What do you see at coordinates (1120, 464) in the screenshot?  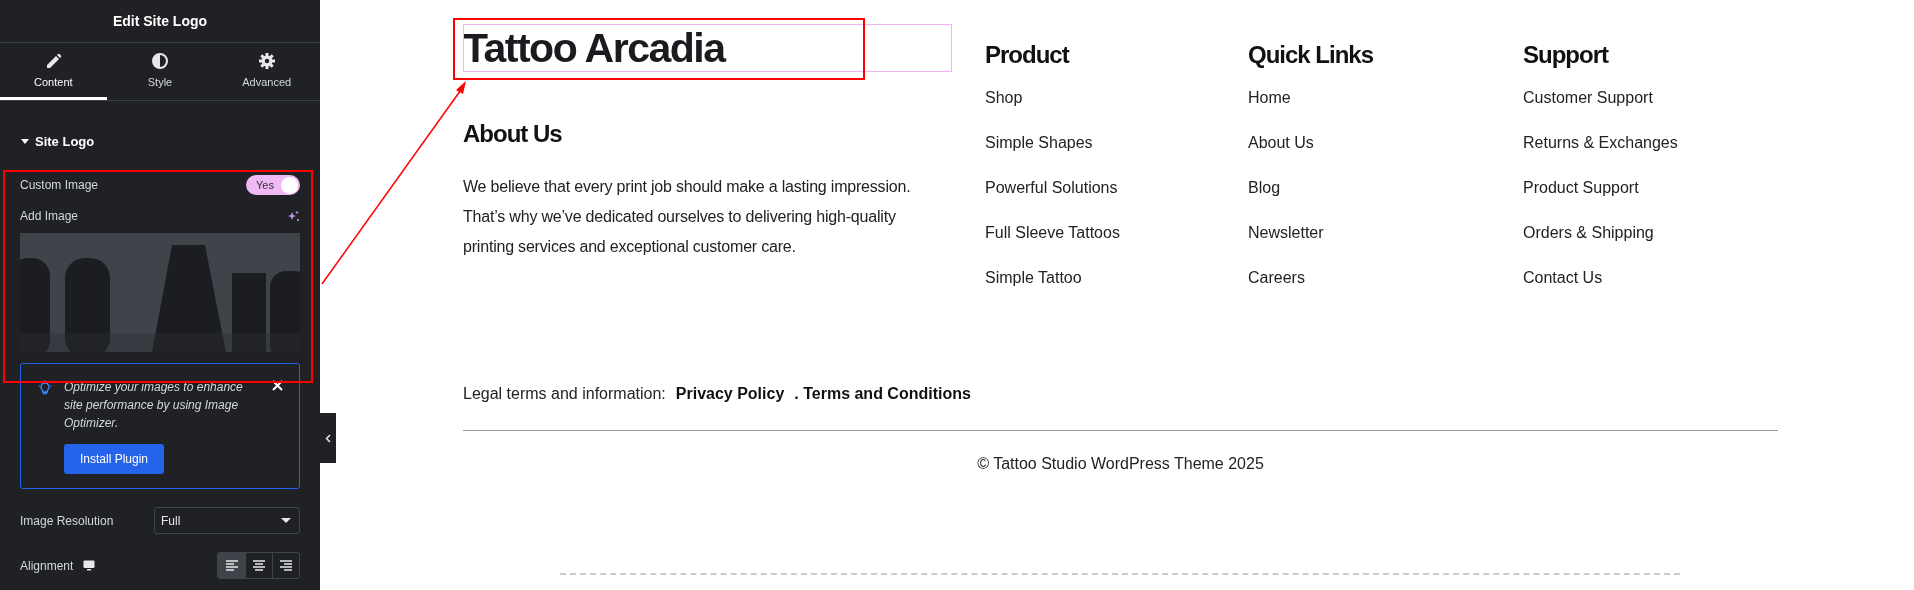 I see `copyright-text: © Tattoo Studio WordPress Theme 2025` at bounding box center [1120, 464].